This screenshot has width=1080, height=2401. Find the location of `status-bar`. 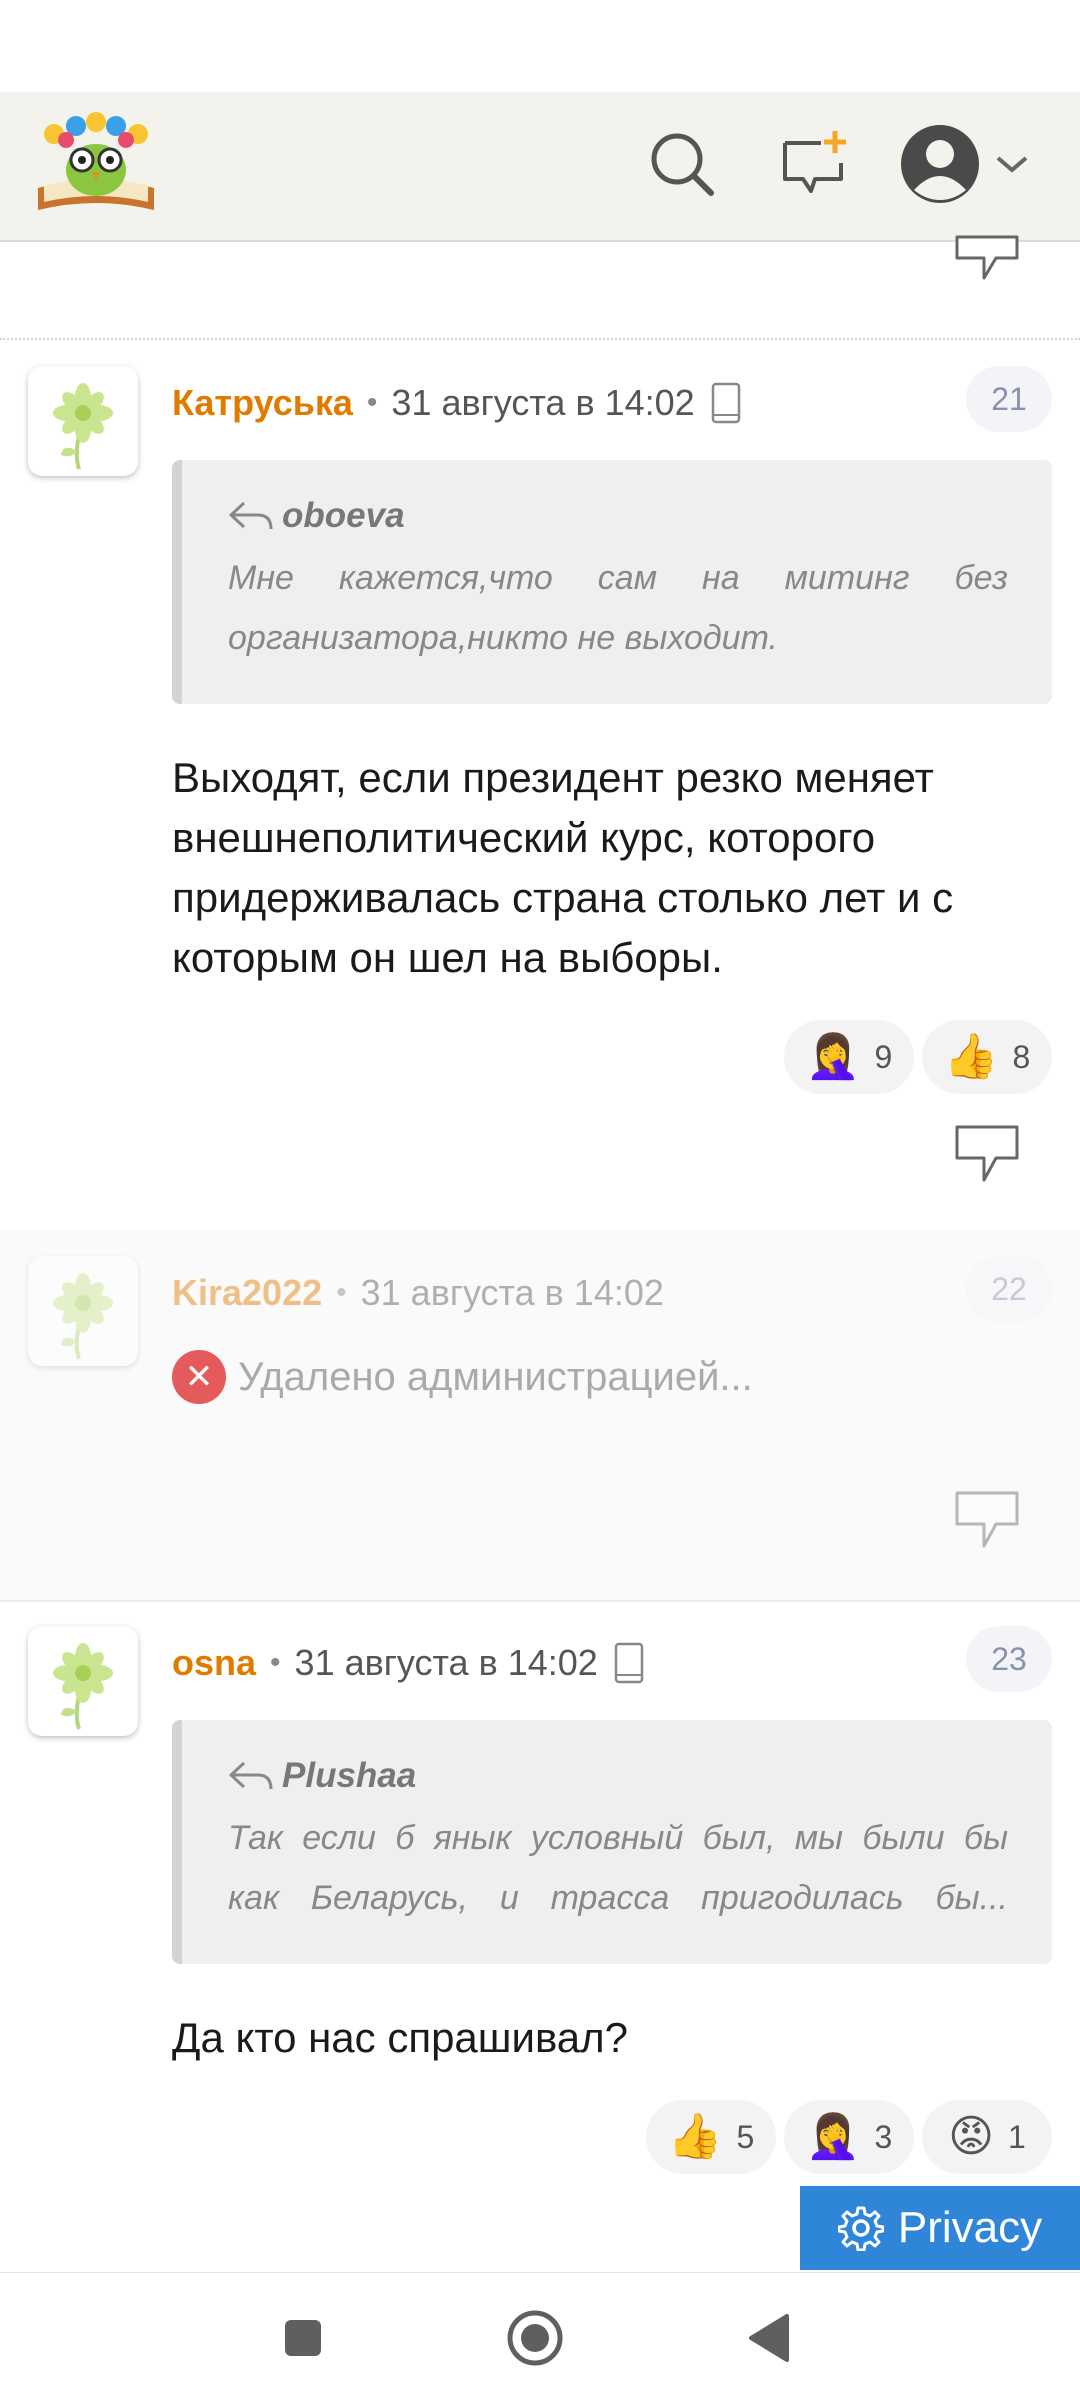

status-bar is located at coordinates (540, 46).